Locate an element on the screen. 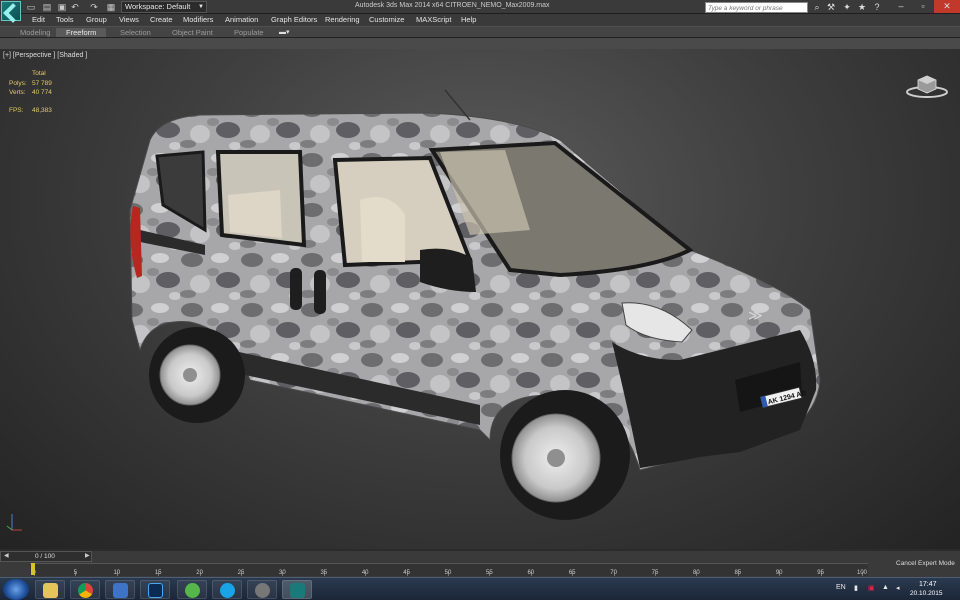 This screenshot has height=600, width=960. timeline-tick-label: 45 is located at coordinates (406, 573).